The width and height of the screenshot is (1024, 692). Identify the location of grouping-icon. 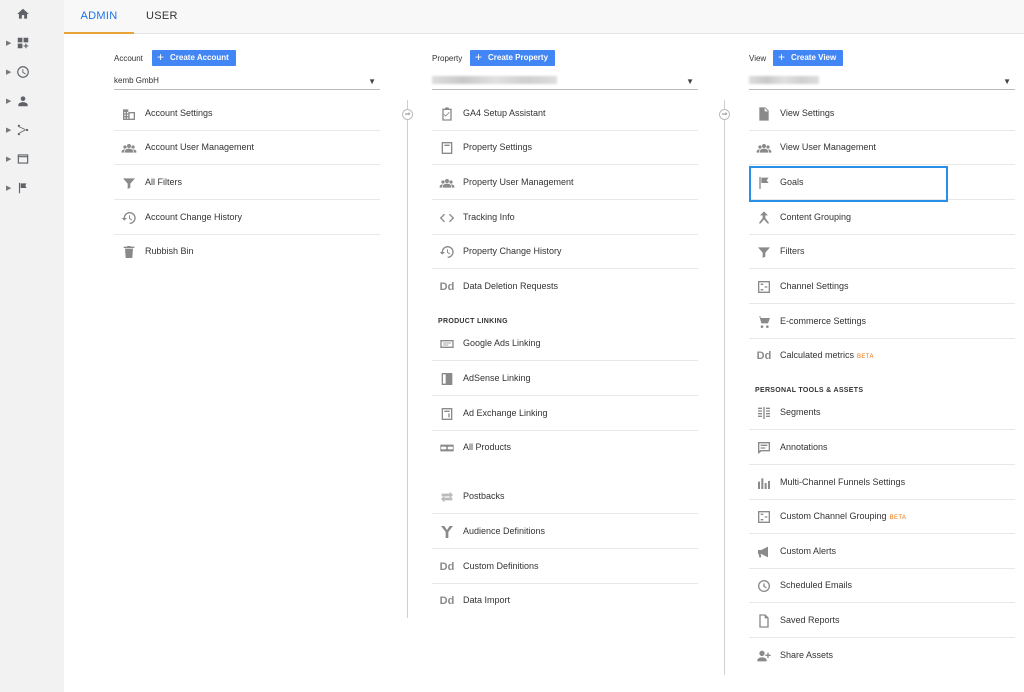
(764, 218).